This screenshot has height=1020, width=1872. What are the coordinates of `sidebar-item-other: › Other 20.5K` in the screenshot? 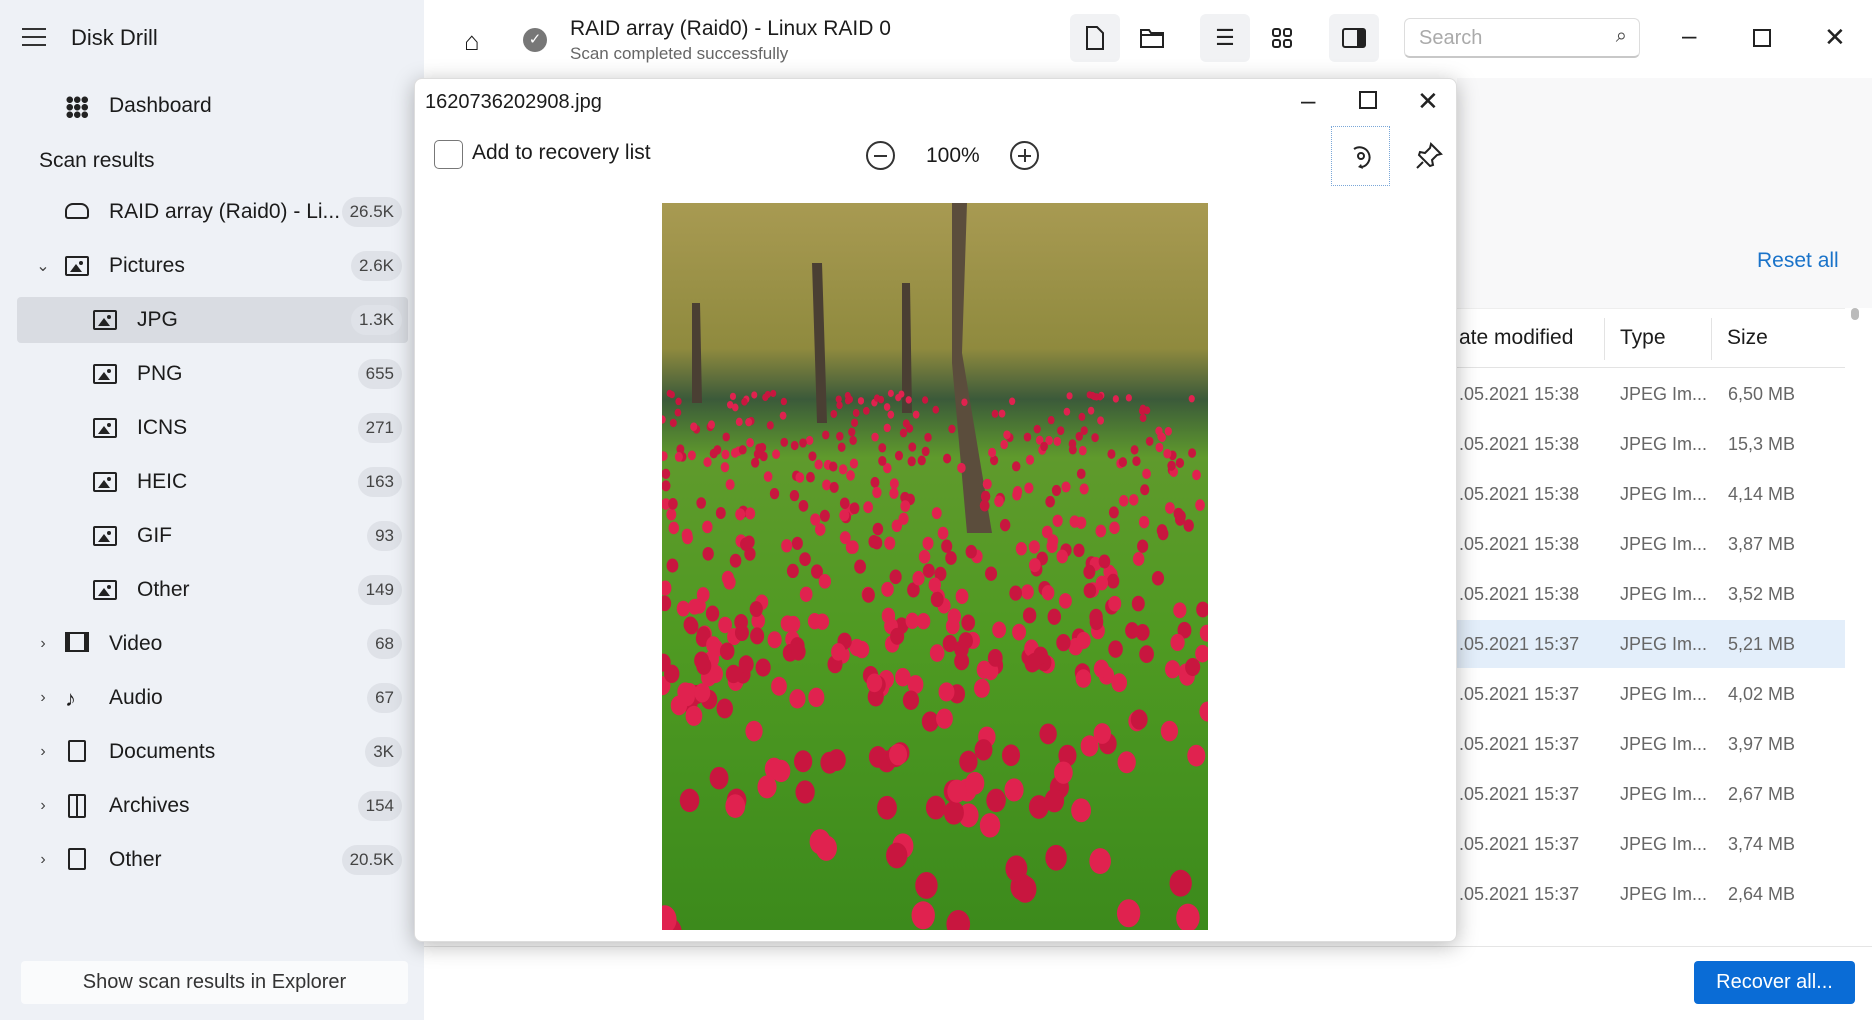 It's located at (212, 860).